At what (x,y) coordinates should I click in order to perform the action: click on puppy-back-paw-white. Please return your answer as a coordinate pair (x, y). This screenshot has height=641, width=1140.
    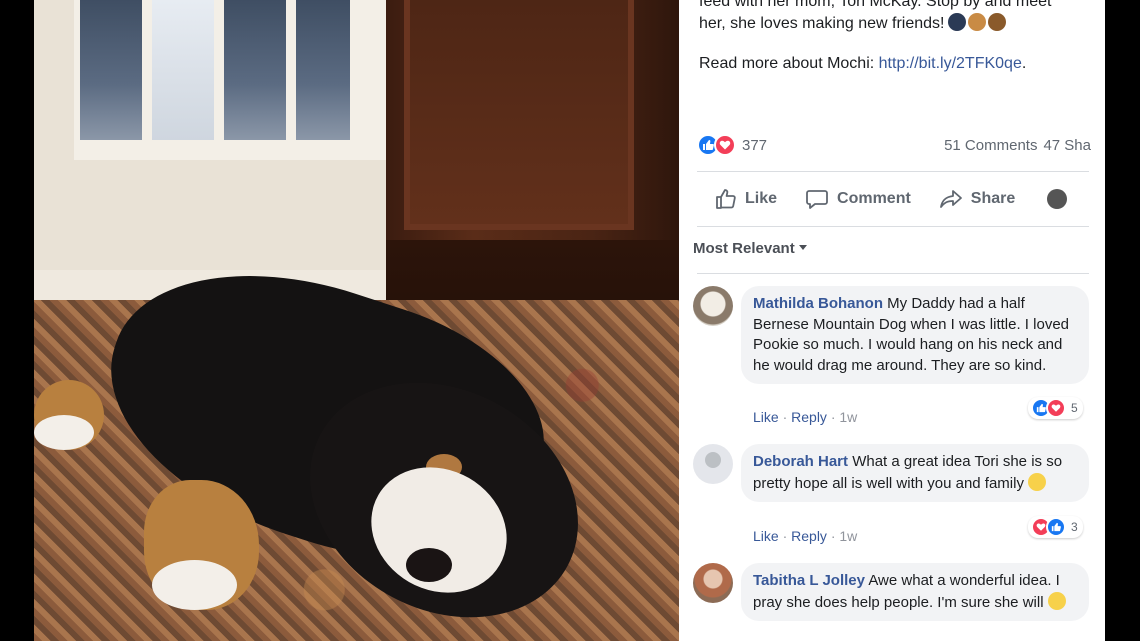
    Looking at the image, I should click on (64, 432).